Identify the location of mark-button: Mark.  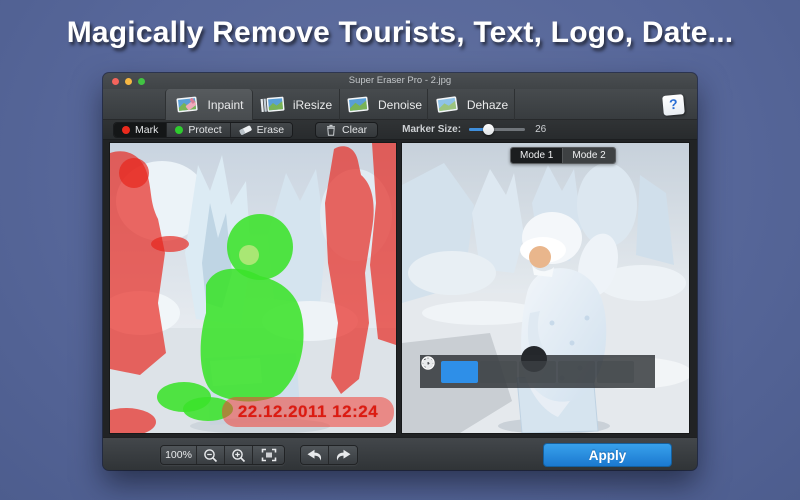
(141, 129).